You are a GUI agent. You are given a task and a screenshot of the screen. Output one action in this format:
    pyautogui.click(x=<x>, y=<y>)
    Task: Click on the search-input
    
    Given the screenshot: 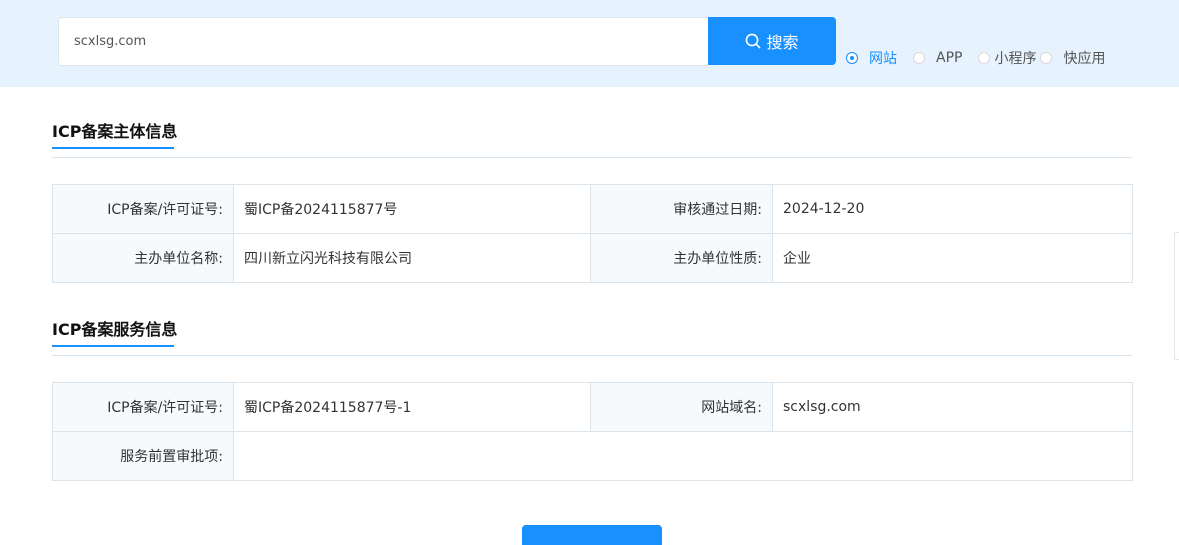 What is the action you would take?
    pyautogui.click(x=383, y=41)
    